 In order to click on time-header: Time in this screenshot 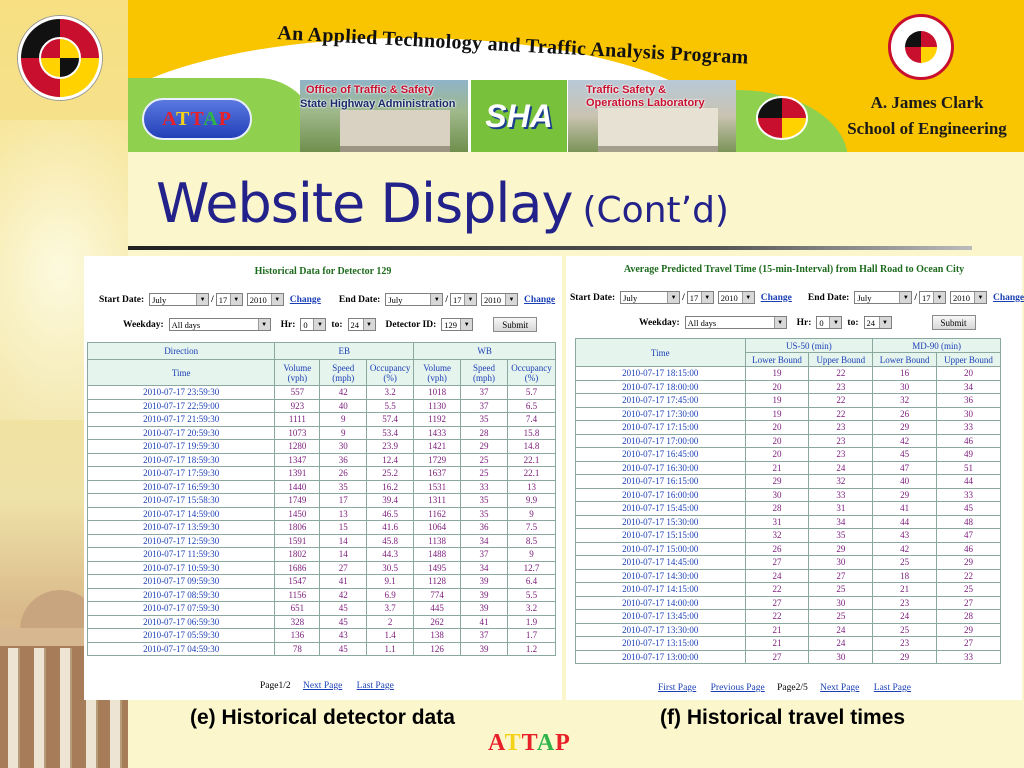, I will do `click(181, 372)`.